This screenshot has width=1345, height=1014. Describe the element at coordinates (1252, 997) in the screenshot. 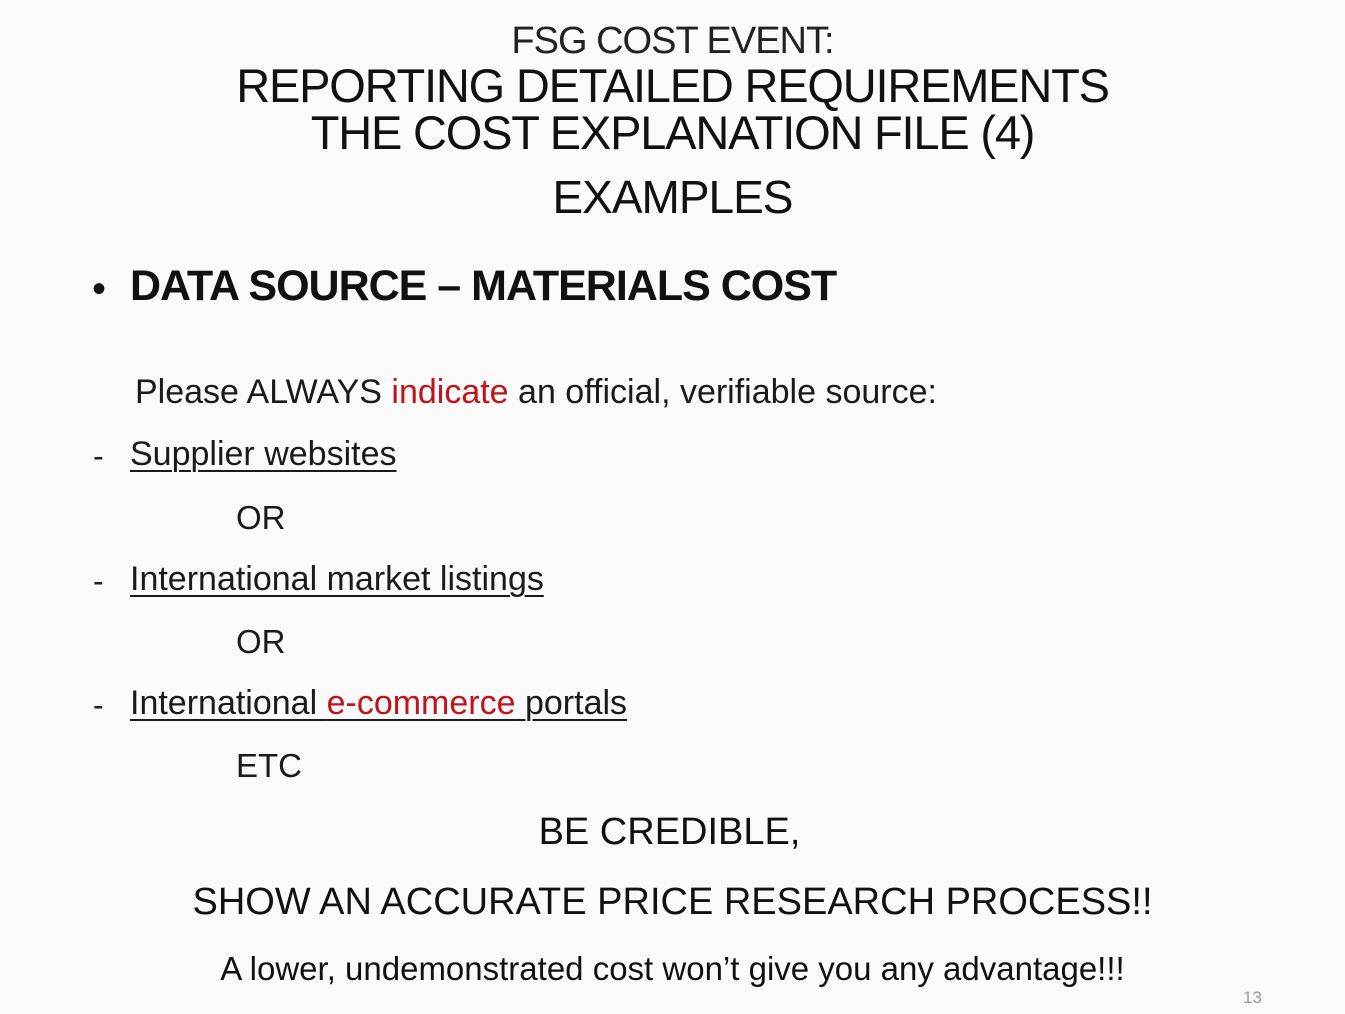

I see `page-number: 13` at that location.